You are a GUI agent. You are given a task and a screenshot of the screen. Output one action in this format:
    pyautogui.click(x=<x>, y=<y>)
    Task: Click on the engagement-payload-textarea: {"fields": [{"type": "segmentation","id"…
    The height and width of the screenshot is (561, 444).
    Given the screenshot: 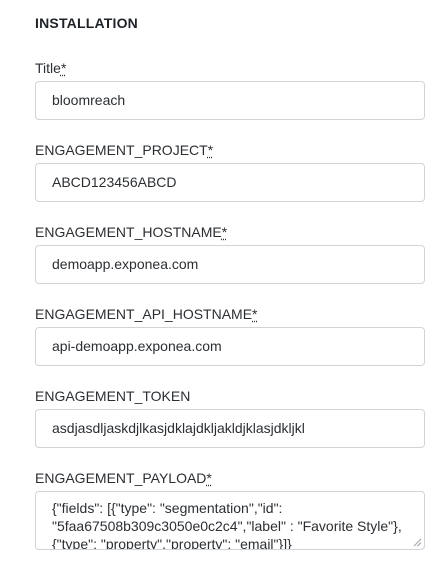 What is the action you would take?
    pyautogui.click(x=230, y=520)
    